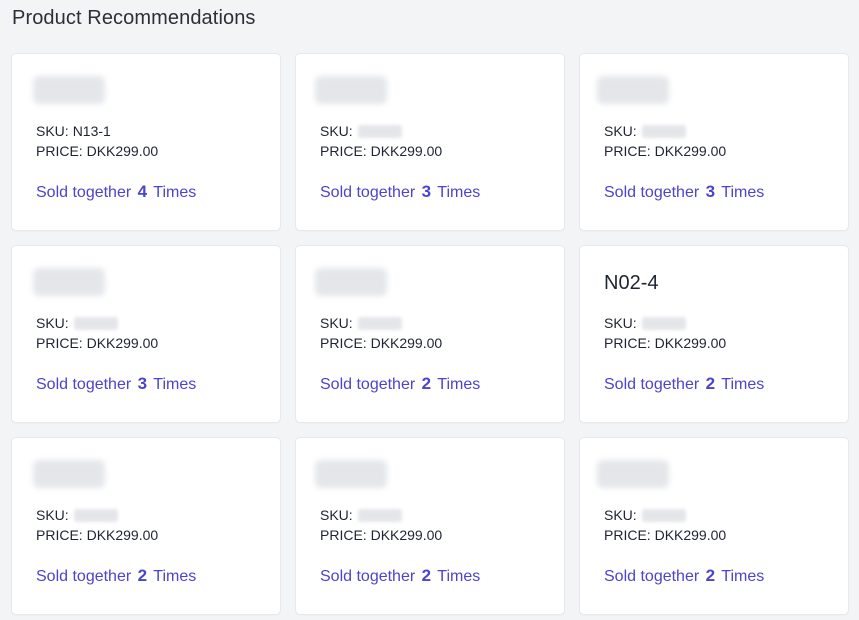  What do you see at coordinates (91, 131) in the screenshot?
I see `sku-value: N13-1` at bounding box center [91, 131].